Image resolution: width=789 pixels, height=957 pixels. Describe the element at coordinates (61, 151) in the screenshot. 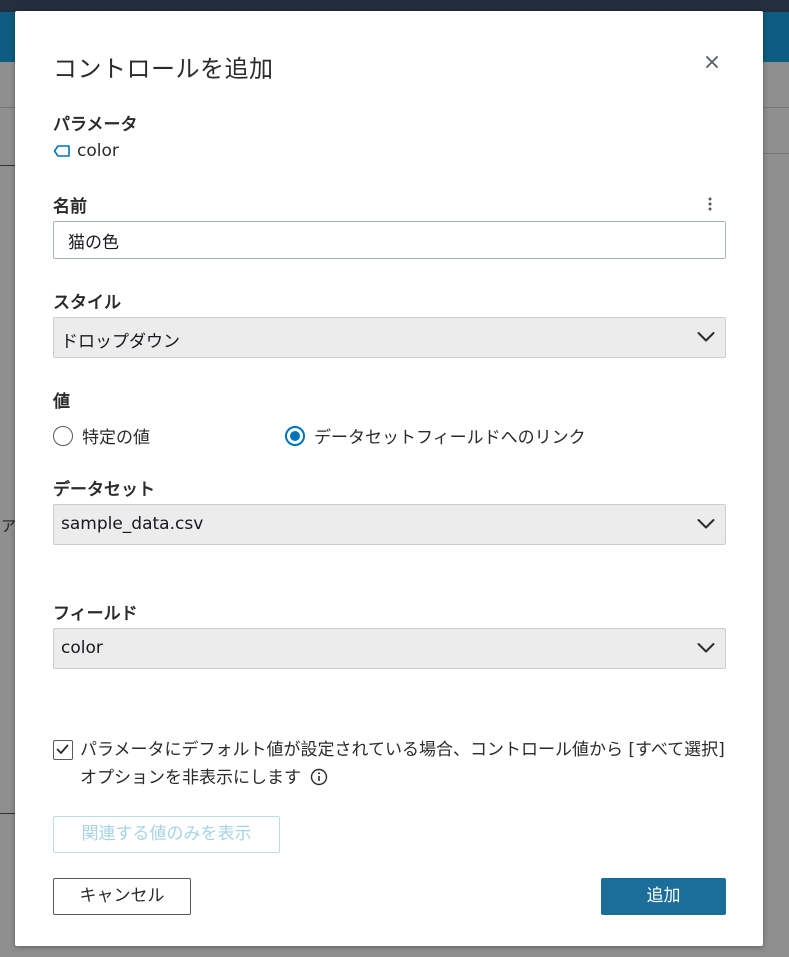

I see `tag-icon` at that location.